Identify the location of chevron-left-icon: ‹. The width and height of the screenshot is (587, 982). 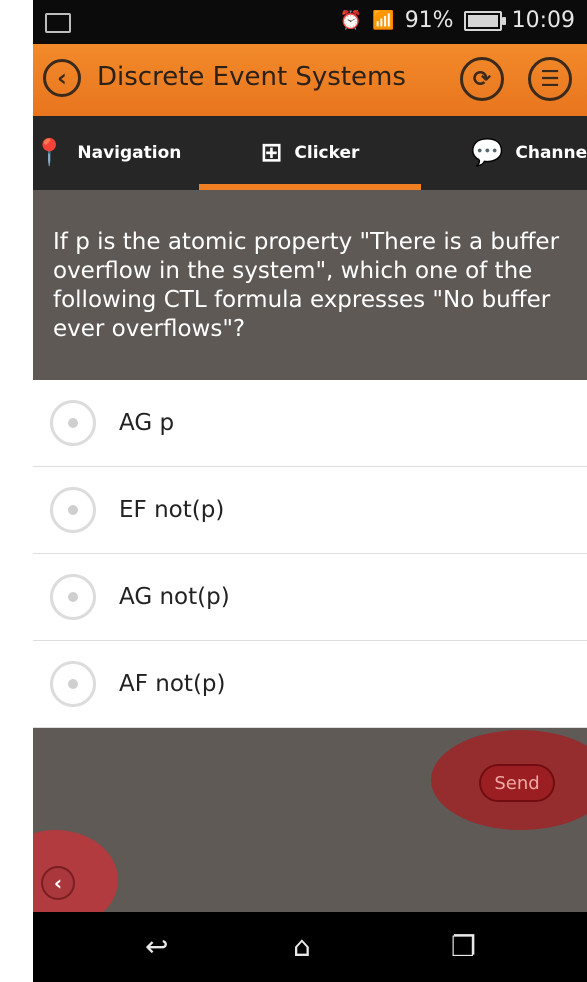
(62, 78).